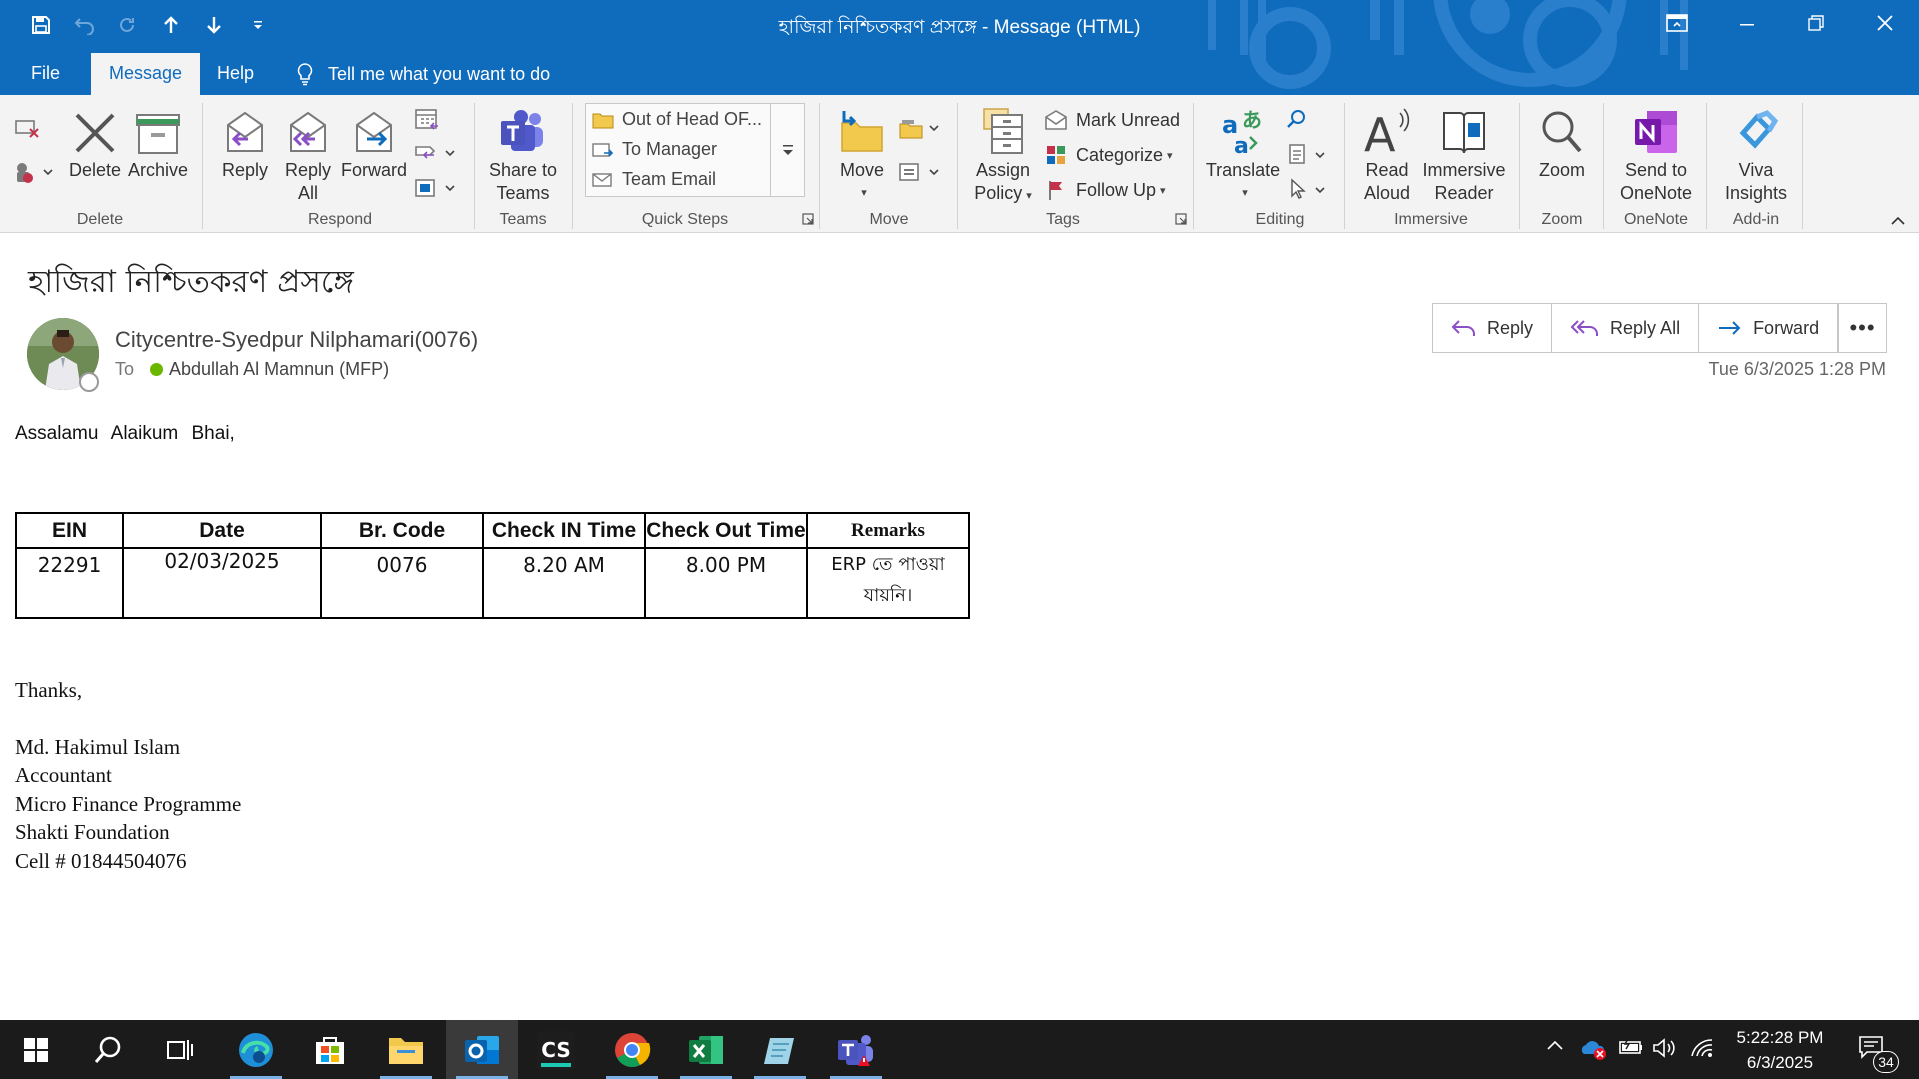 The height and width of the screenshot is (1079, 1919). I want to click on select-button, so click(1308, 190).